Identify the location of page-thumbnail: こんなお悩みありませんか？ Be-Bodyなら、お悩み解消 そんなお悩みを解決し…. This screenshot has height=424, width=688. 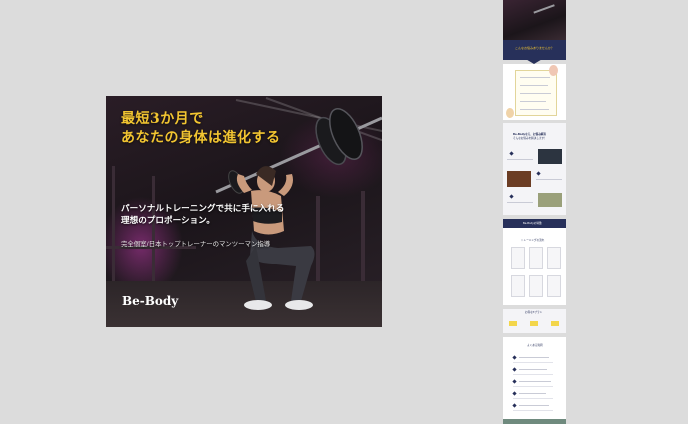
(534, 212).